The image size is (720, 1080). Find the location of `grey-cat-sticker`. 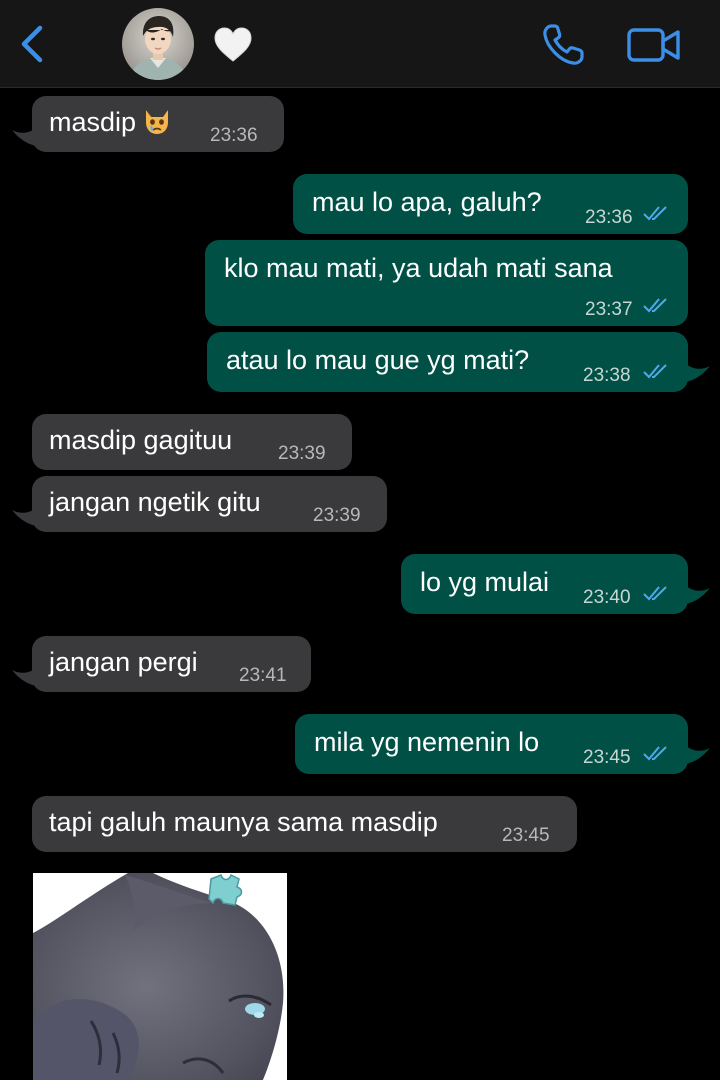

grey-cat-sticker is located at coordinates (160, 976).